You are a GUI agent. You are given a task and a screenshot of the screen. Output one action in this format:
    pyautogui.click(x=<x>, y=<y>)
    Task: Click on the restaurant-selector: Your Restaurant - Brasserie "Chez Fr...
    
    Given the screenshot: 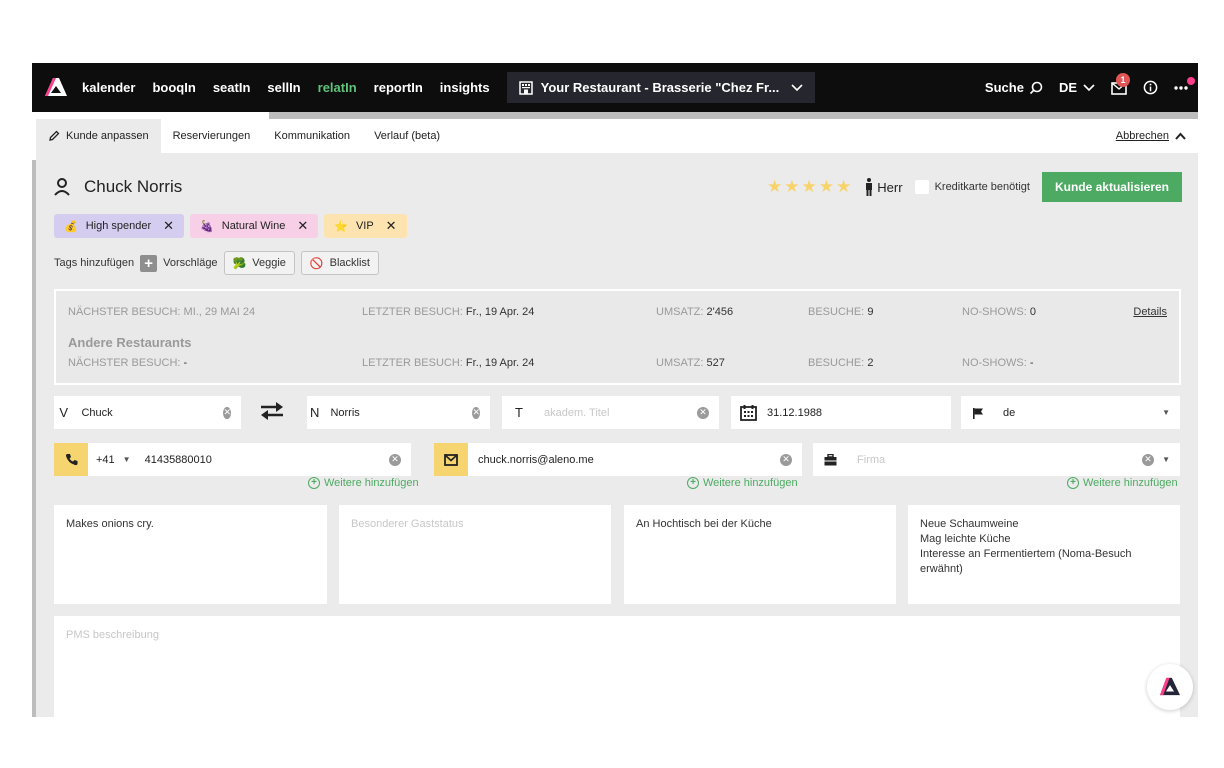 What is the action you would take?
    pyautogui.click(x=661, y=87)
    